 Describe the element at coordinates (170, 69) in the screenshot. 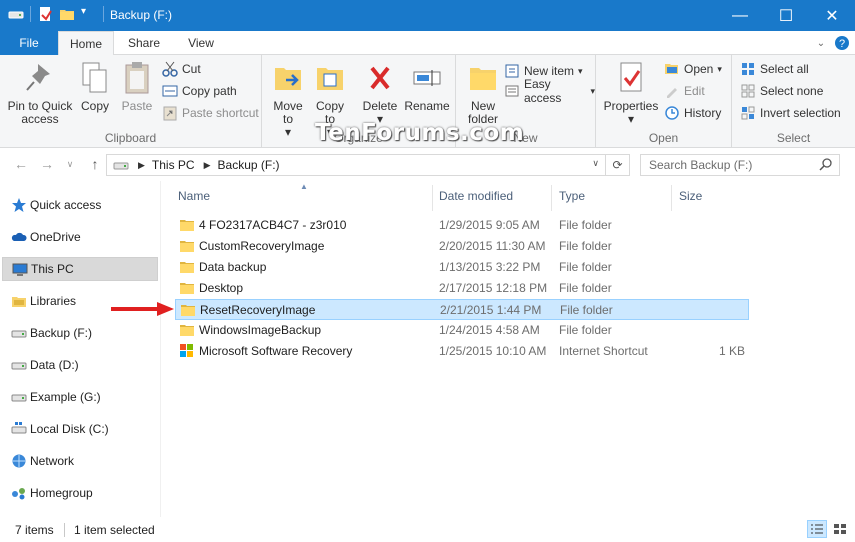

I see `scissors-icon` at that location.